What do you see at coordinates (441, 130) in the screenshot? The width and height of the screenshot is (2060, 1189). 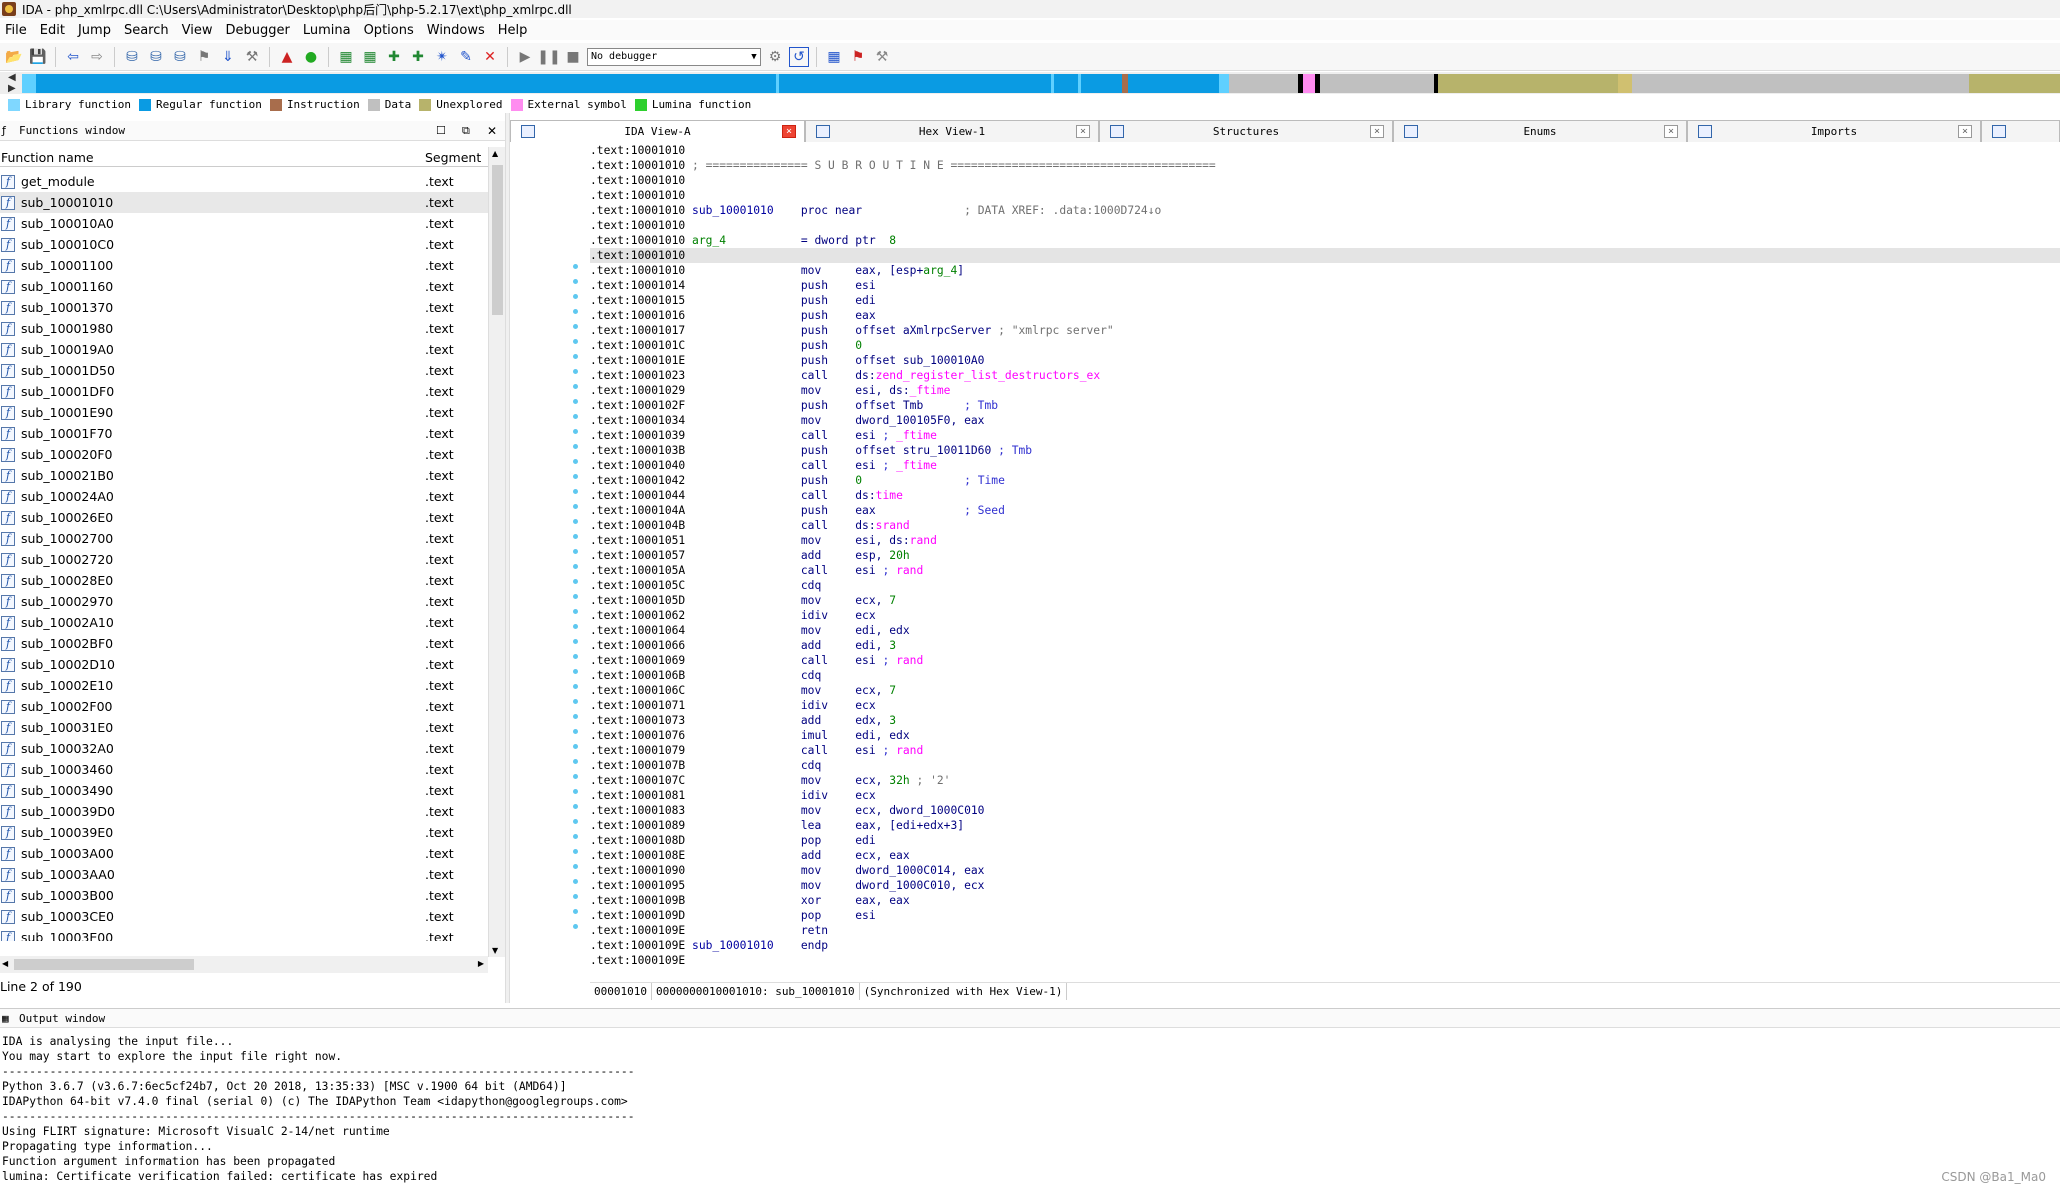 I see `maximize-icon: ☐` at bounding box center [441, 130].